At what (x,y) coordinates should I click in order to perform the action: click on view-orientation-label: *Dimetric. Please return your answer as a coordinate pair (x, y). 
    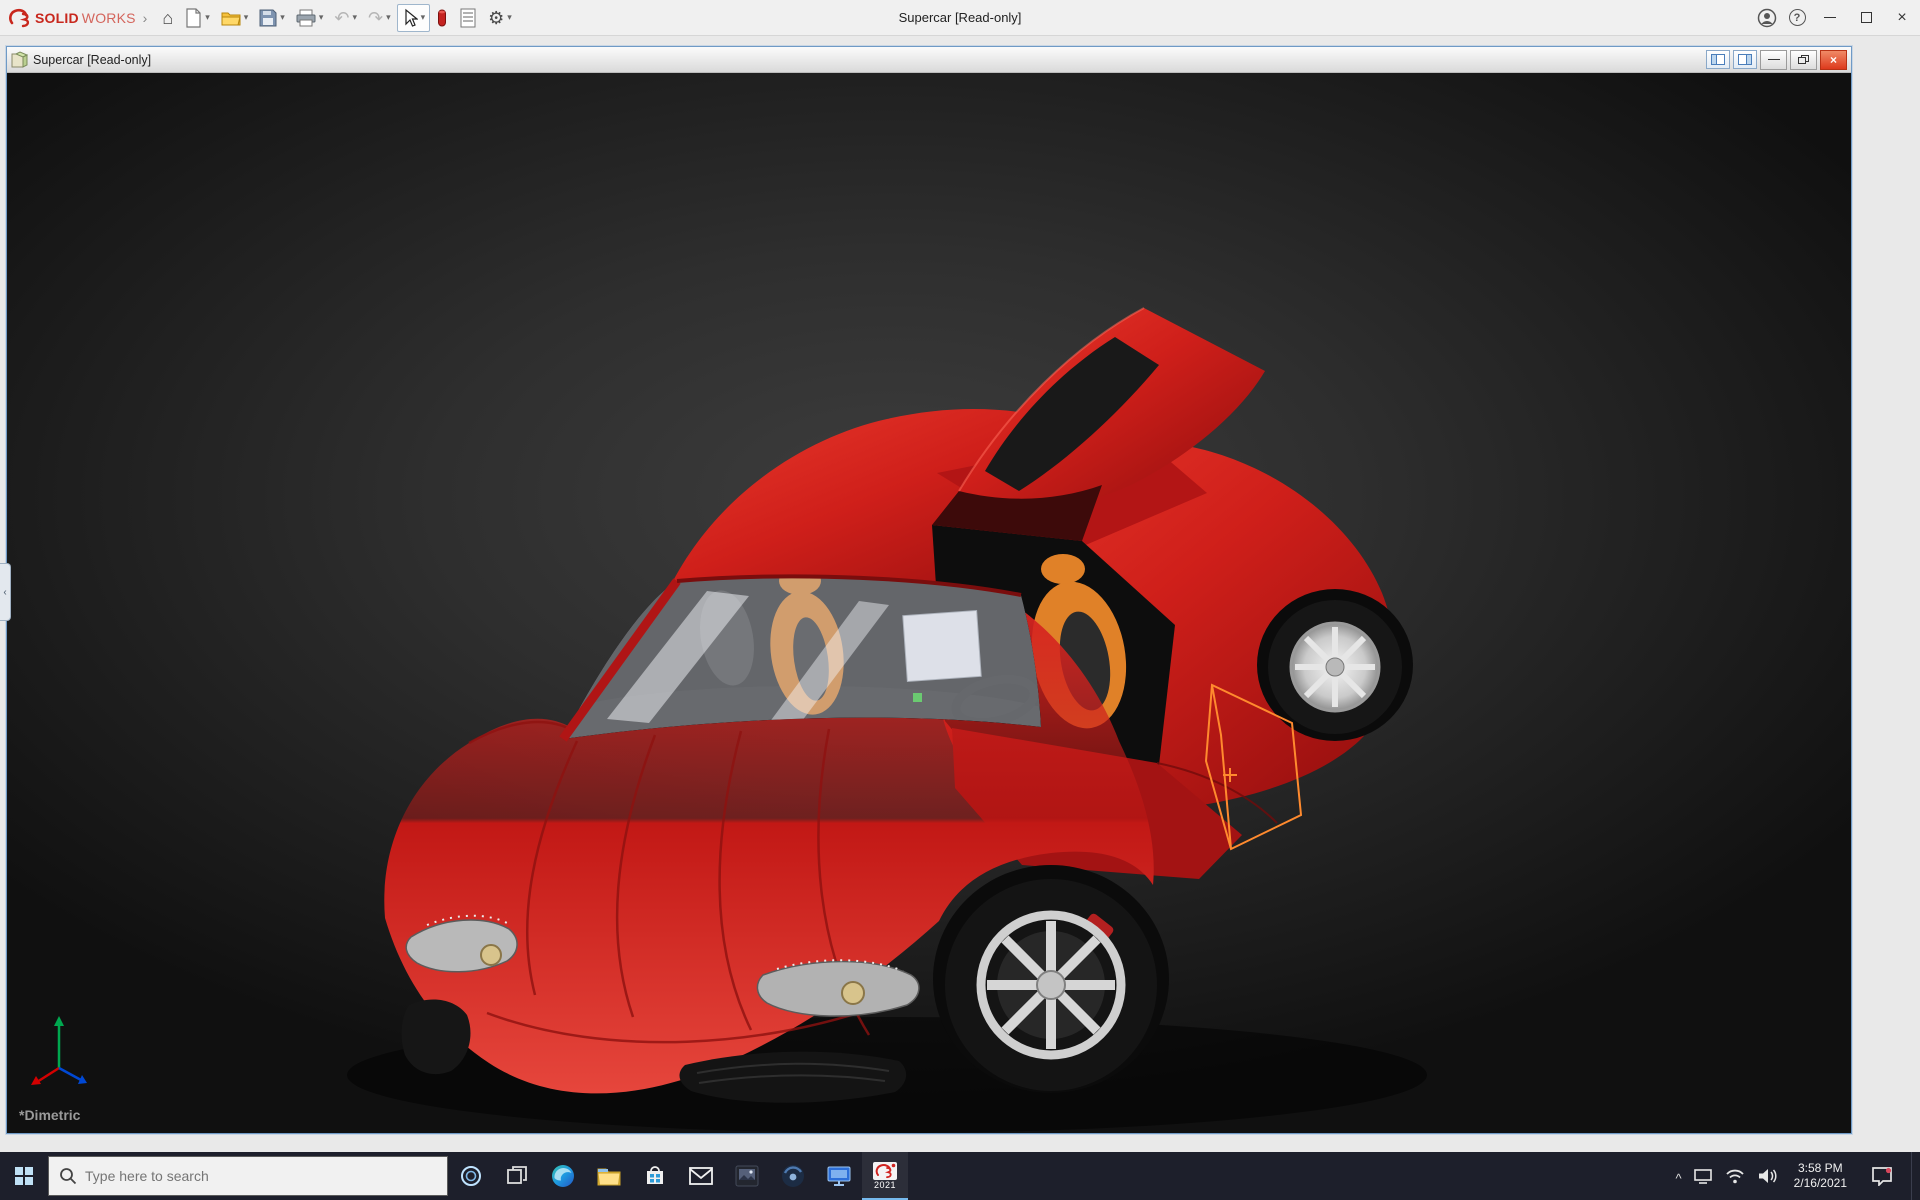
    Looking at the image, I should click on (50, 1115).